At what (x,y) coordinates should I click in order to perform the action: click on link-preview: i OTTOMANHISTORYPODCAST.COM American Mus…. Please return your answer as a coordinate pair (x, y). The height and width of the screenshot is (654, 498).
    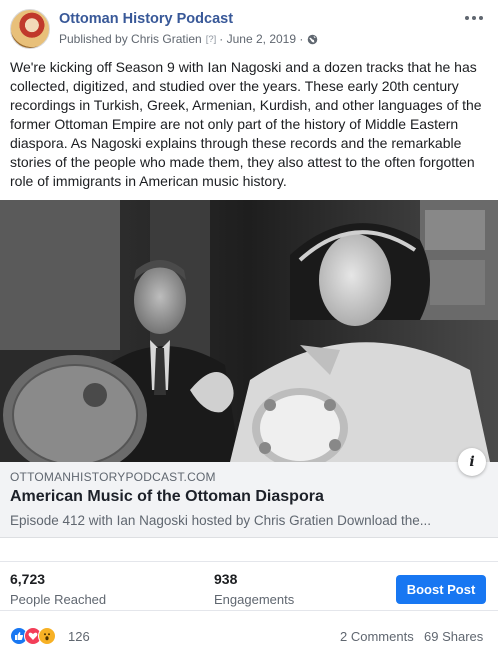
    Looking at the image, I should click on (249, 493).